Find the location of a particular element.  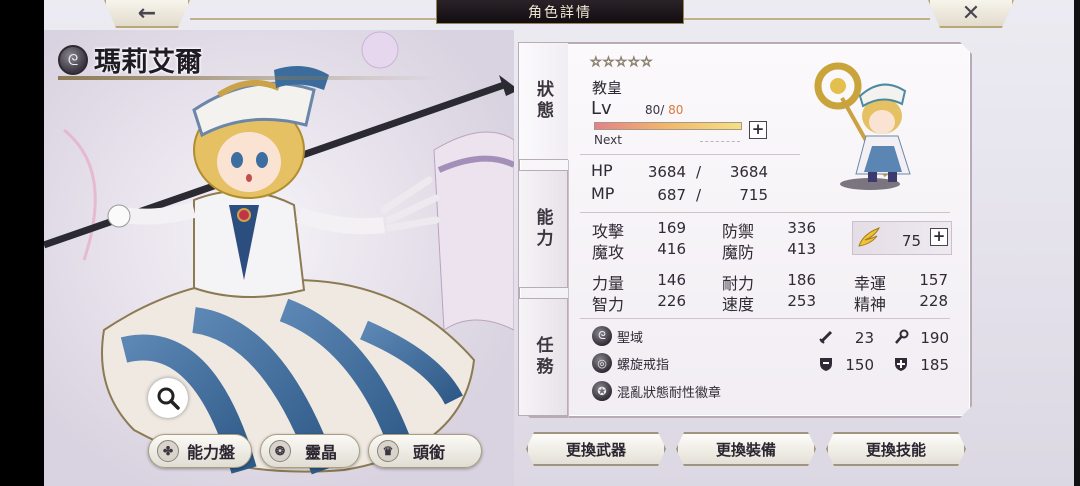

left-screen-edge is located at coordinates (22, 243).